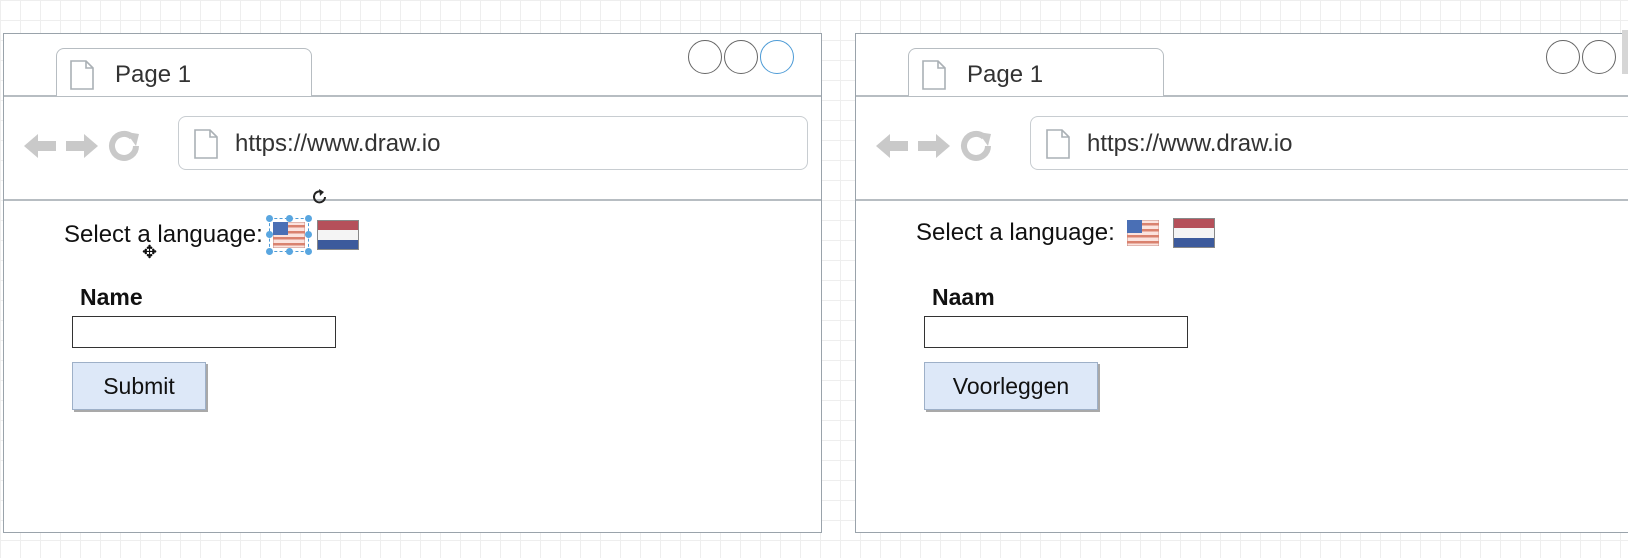  Describe the element at coordinates (320, 197) in the screenshot. I see `rotate-handle-icon` at that location.